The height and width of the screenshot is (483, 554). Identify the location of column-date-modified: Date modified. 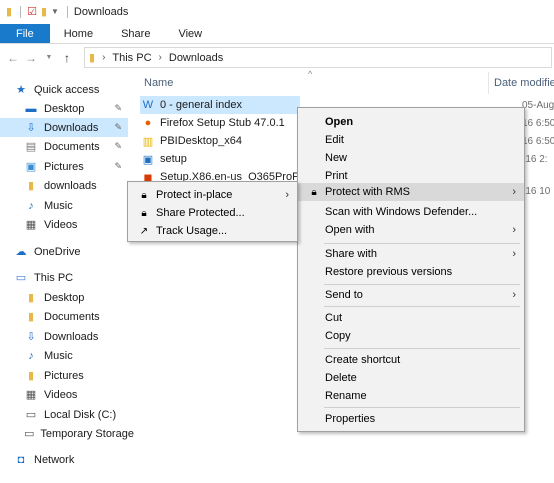
(524, 83).